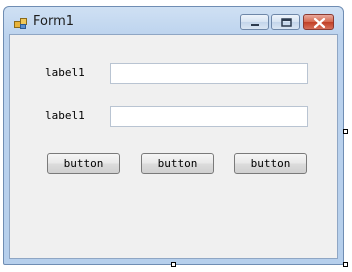  What do you see at coordinates (65, 115) in the screenshot?
I see `label-2: label1` at bounding box center [65, 115].